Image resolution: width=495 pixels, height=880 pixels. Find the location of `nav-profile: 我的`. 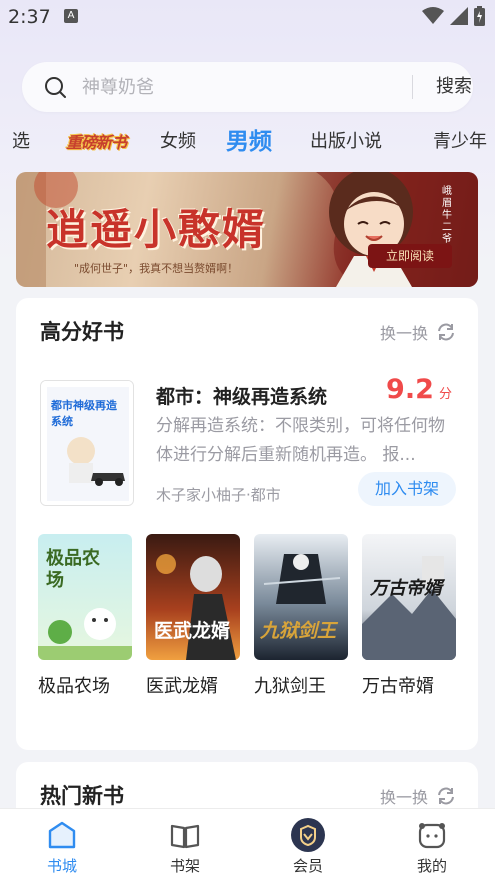

nav-profile: 我的 is located at coordinates (432, 844).